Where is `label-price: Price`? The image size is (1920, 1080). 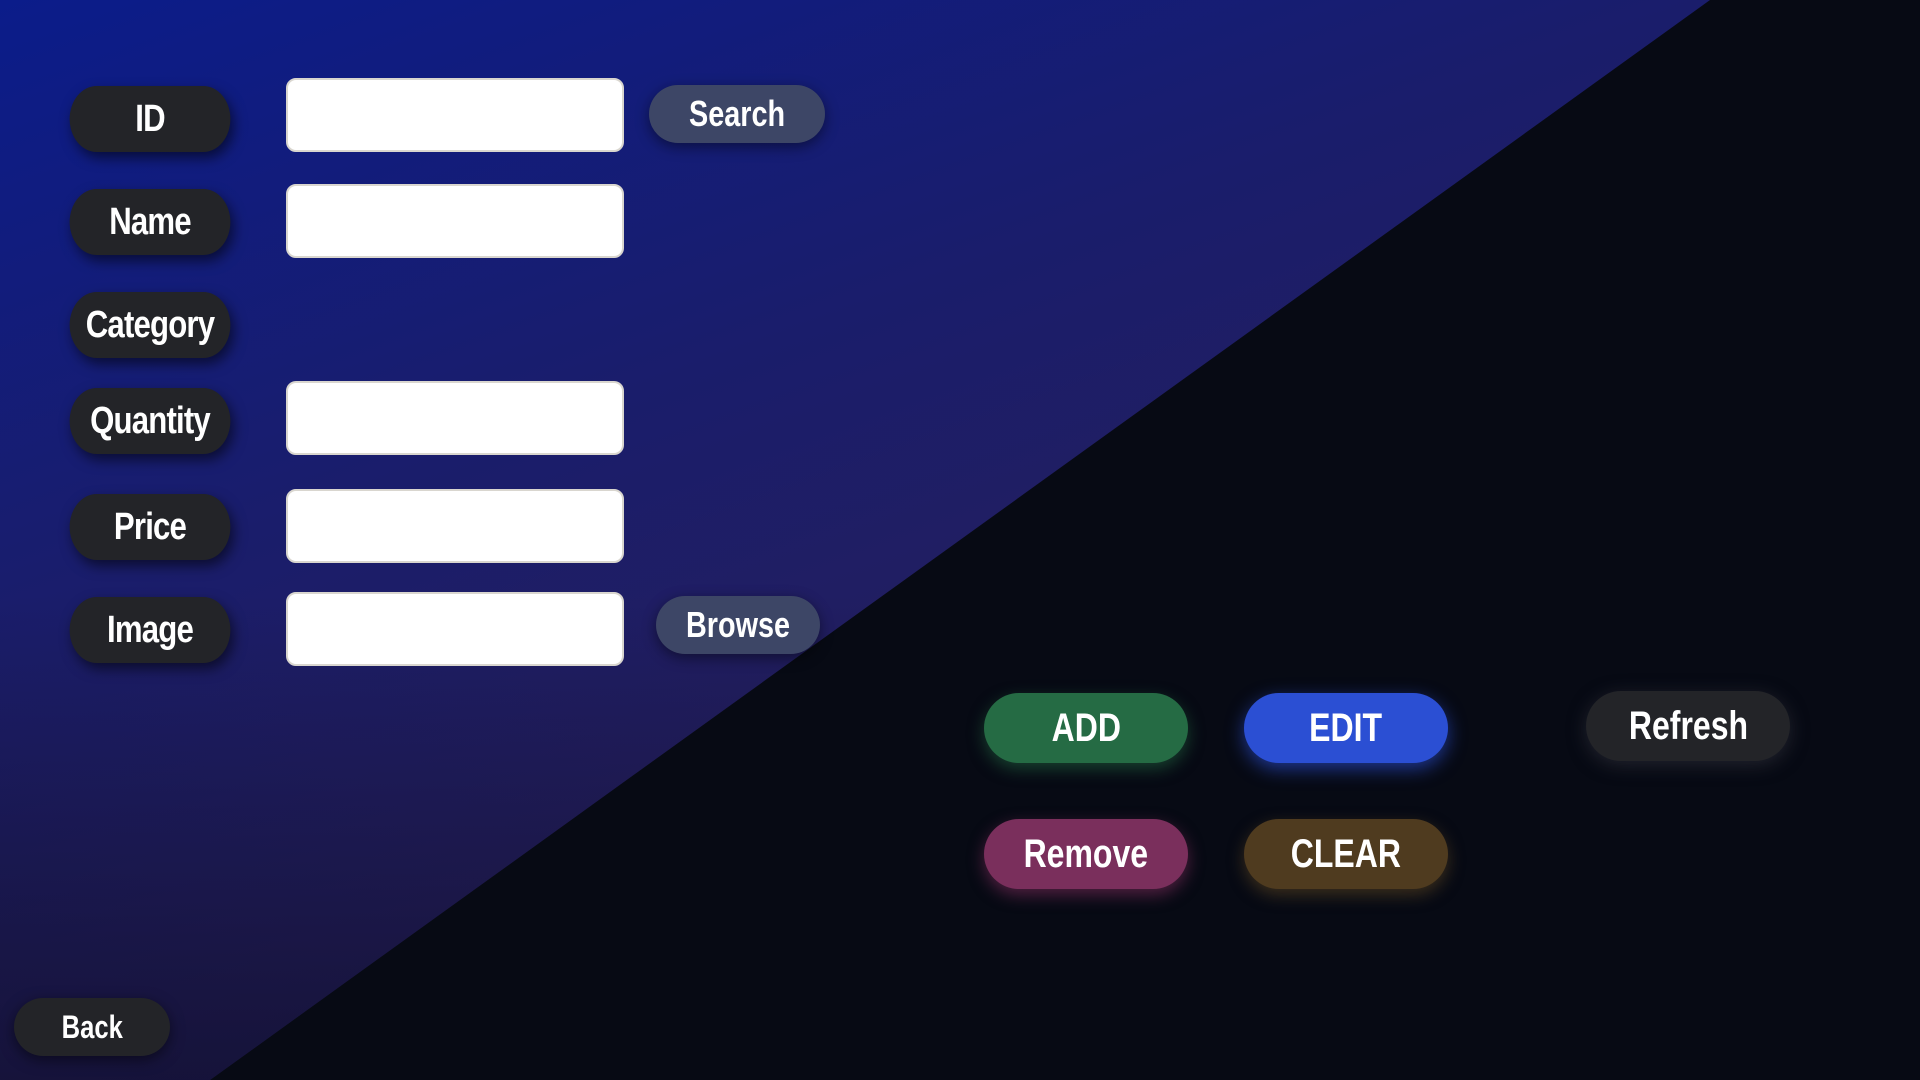
label-price: Price is located at coordinates (150, 527).